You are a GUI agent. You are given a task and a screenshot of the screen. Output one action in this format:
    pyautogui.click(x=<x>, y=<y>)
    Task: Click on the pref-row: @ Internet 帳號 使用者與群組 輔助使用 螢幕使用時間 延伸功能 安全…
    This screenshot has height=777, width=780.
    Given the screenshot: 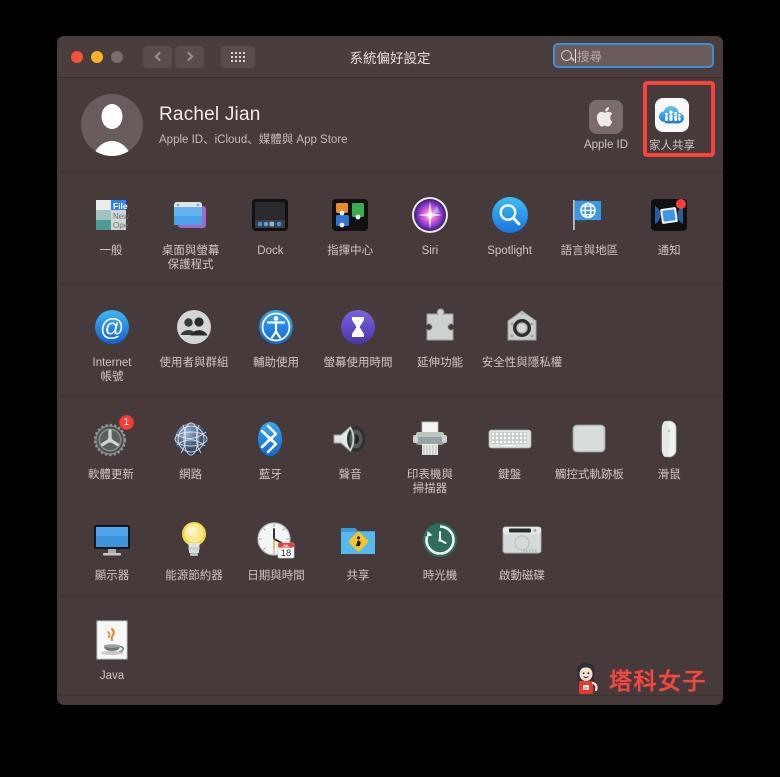 What is the action you would take?
    pyautogui.click(x=390, y=341)
    